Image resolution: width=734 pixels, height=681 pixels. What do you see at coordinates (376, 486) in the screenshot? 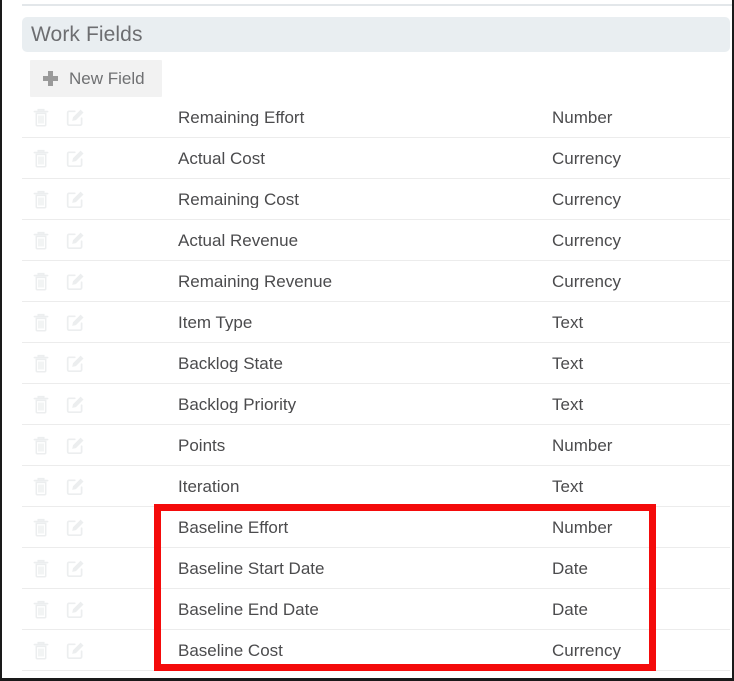
I see `table-row: Iteration Text` at bounding box center [376, 486].